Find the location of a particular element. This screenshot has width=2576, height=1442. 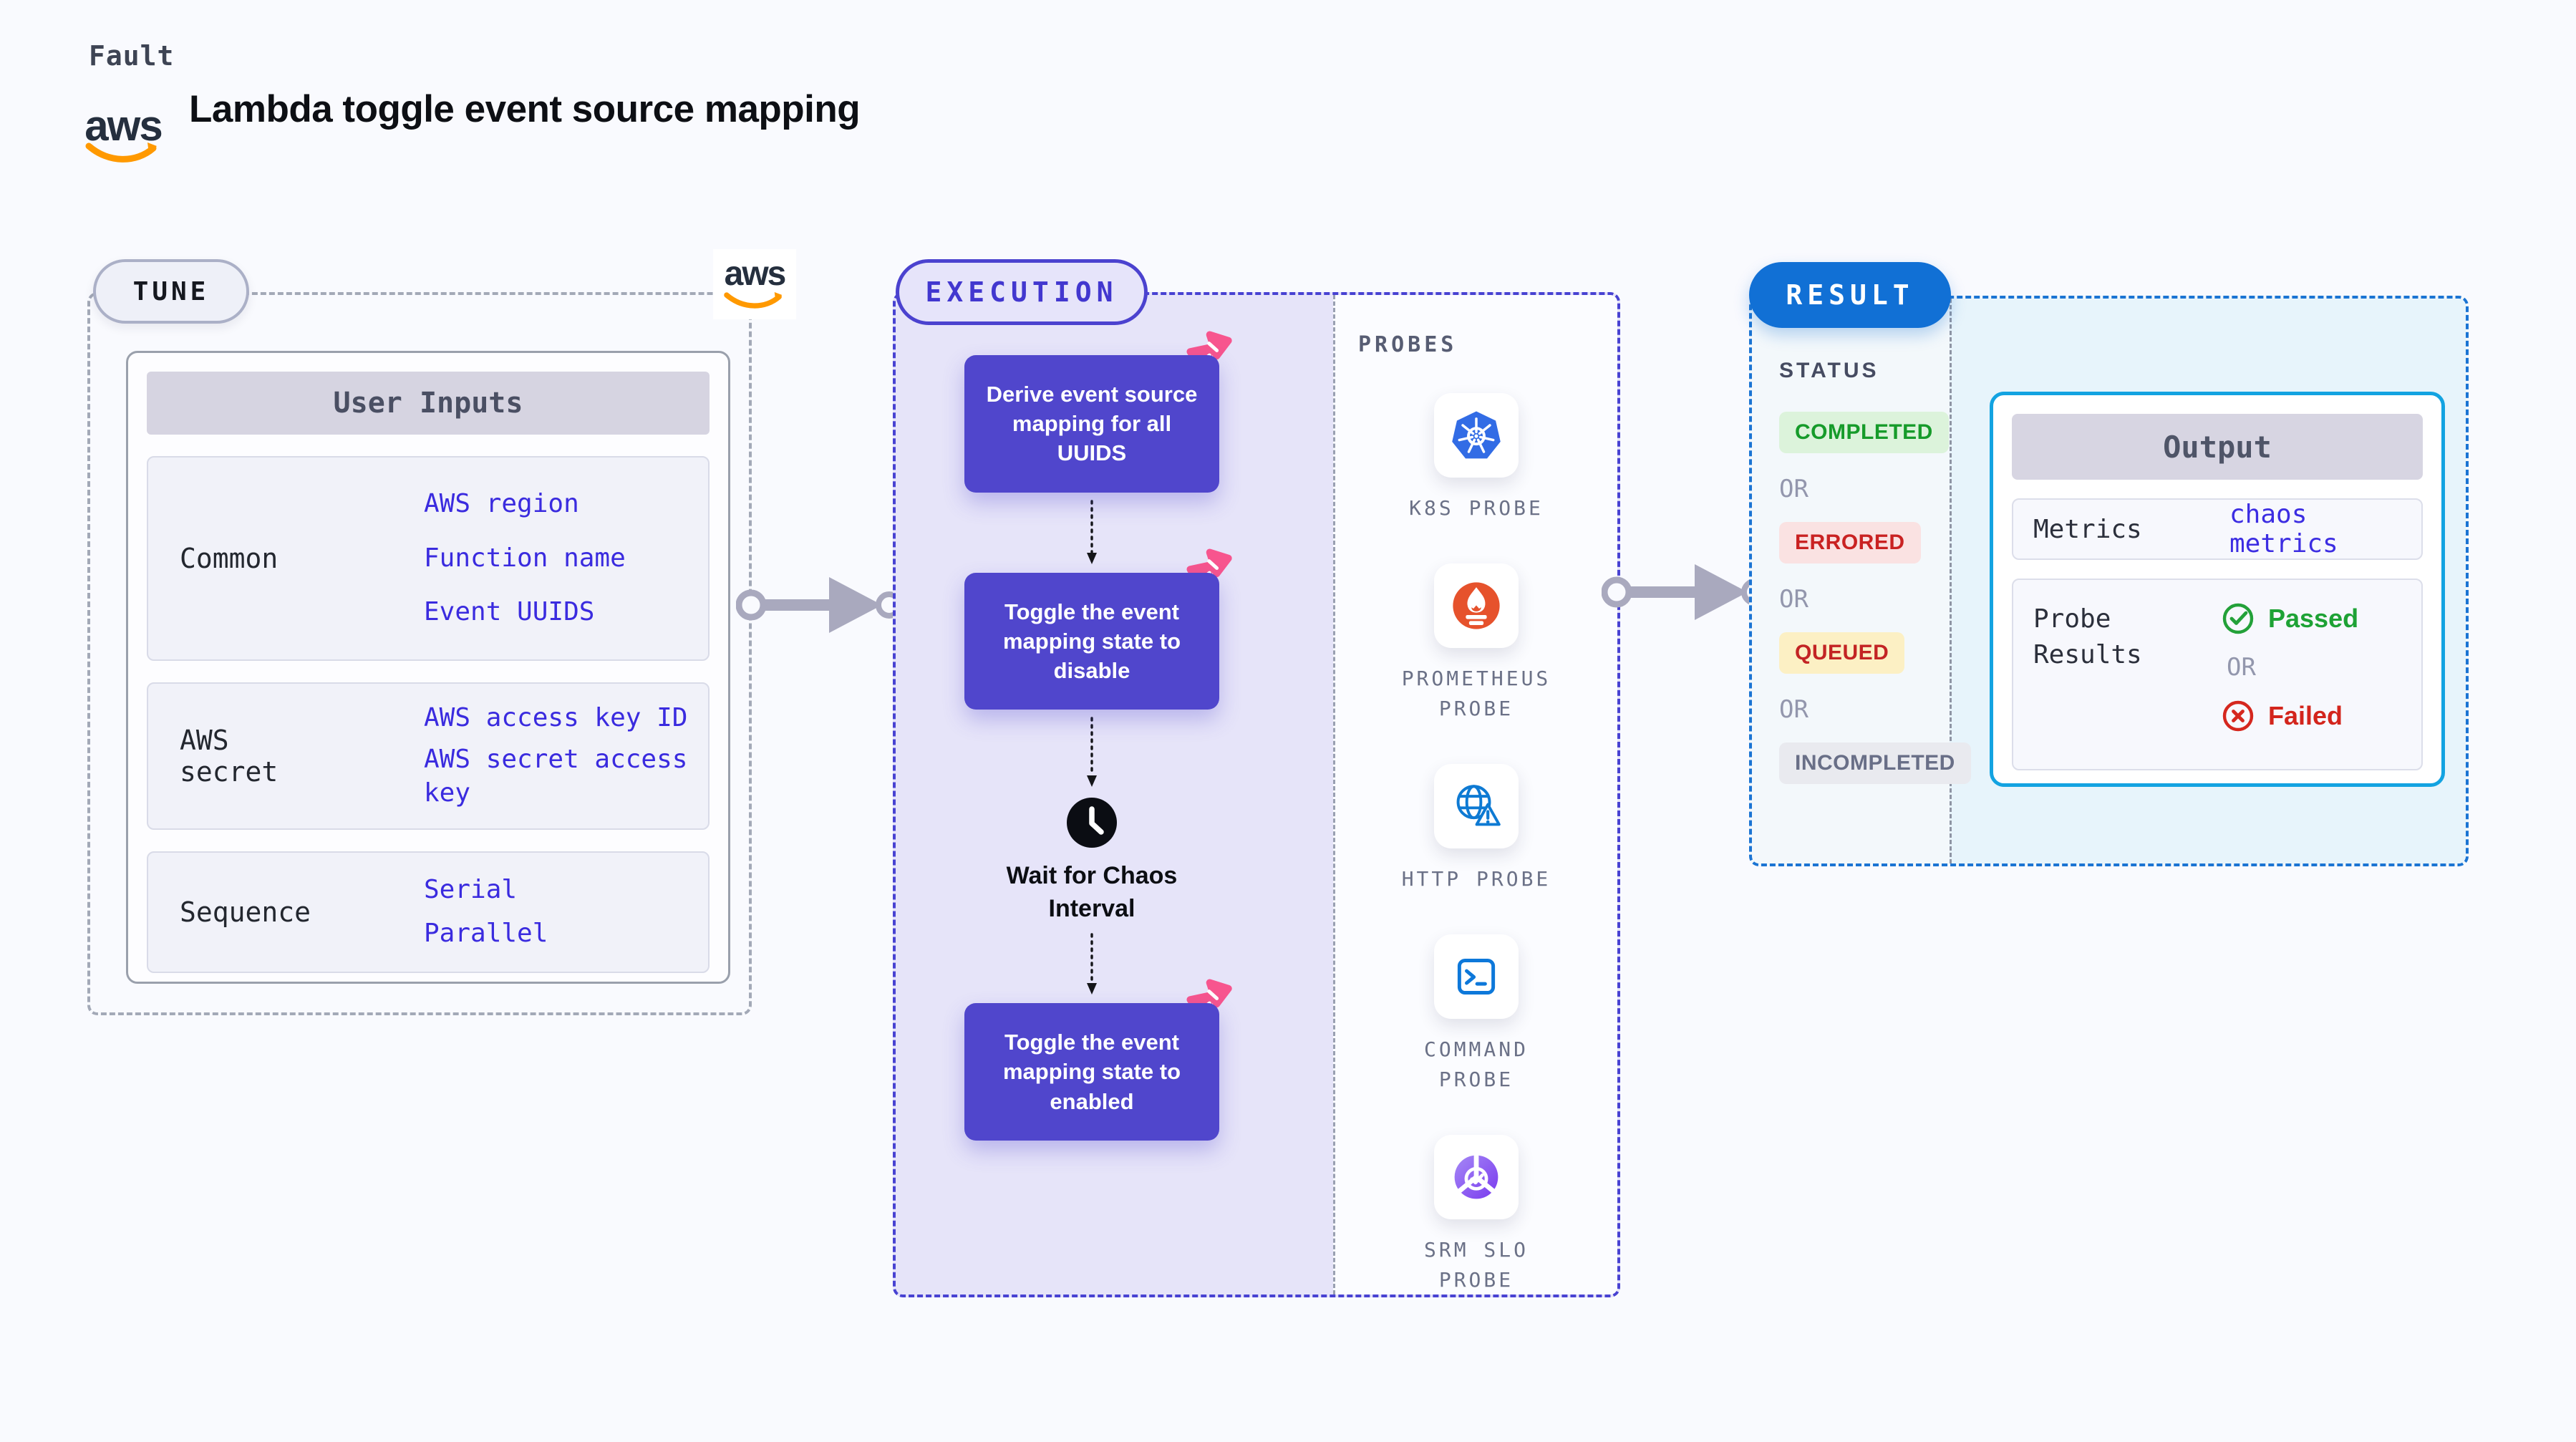

passed-result: Passed is located at coordinates (2289, 618).